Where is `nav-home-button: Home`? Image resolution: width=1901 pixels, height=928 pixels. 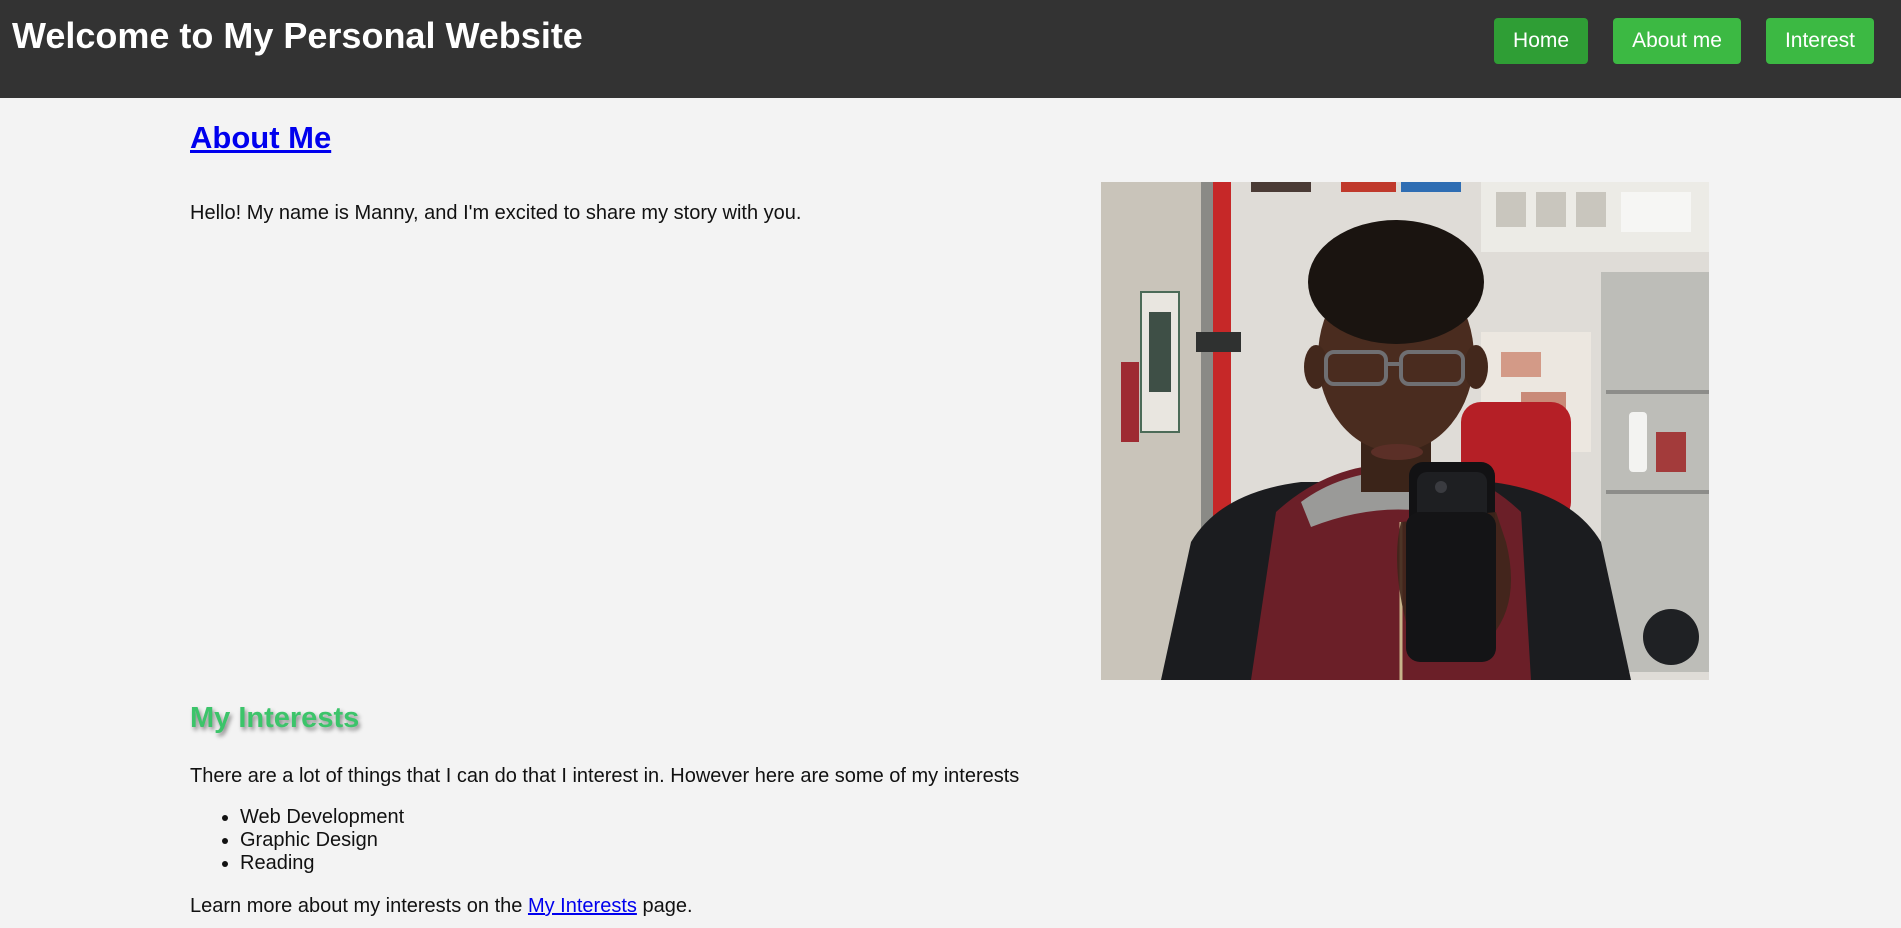
nav-home-button: Home is located at coordinates (1541, 41).